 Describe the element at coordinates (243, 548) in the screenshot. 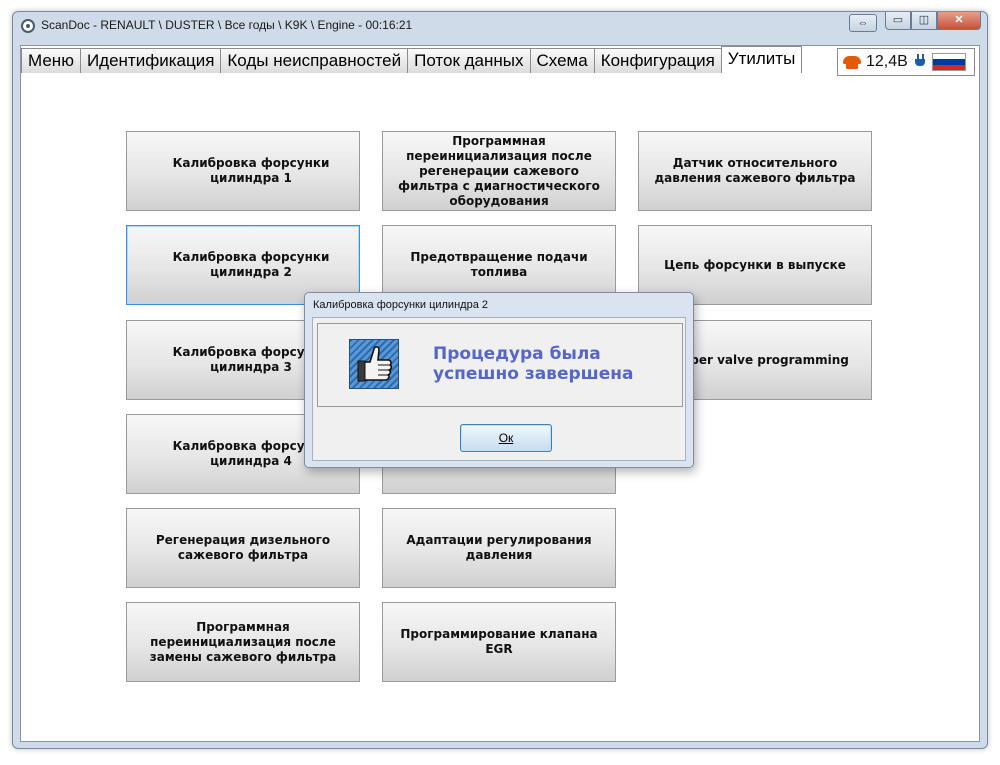

I see `function-button-dpf-regeneration: Регенерация дизельного сажевого фильтра` at that location.